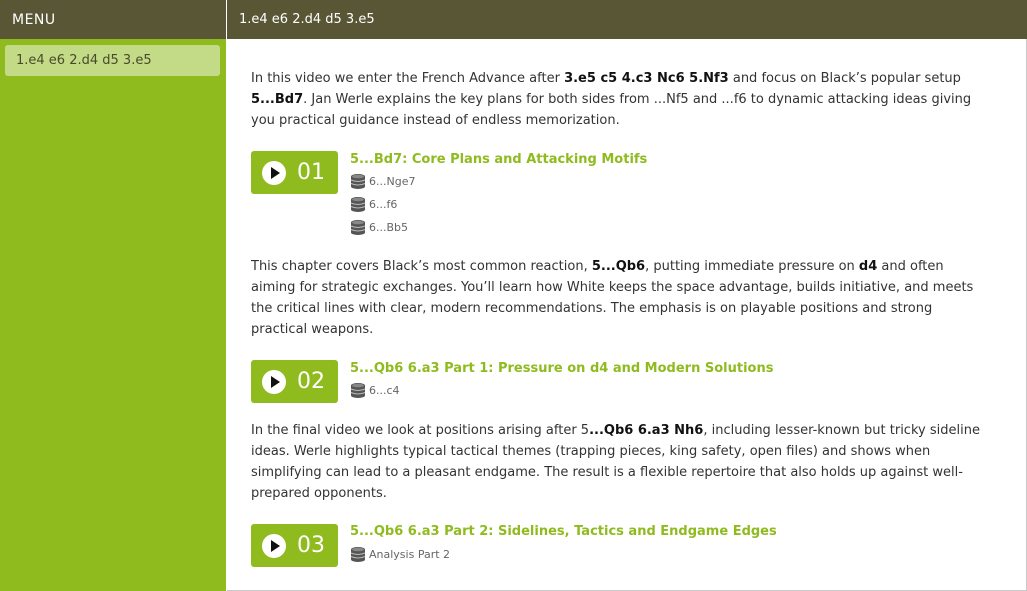  What do you see at coordinates (383, 204) in the screenshot?
I see `game-label: 6...f6` at bounding box center [383, 204].